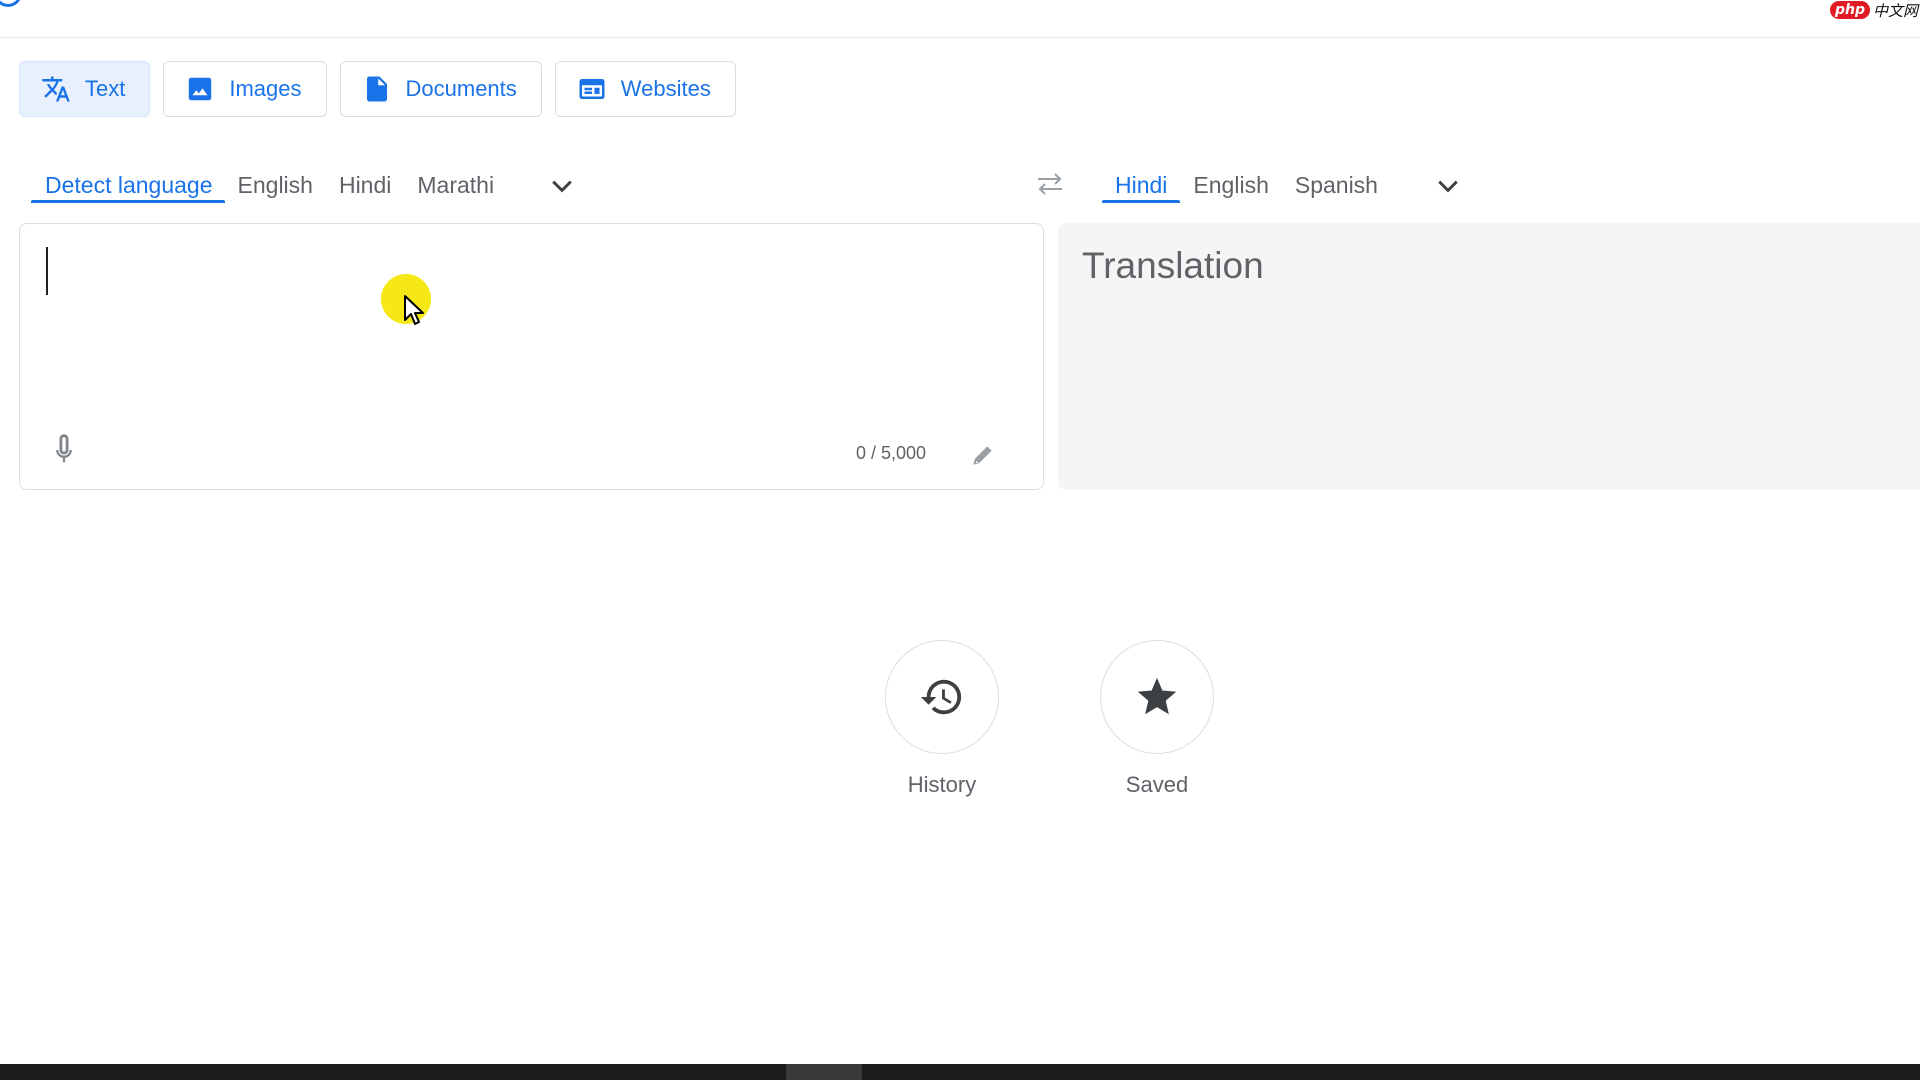 The width and height of the screenshot is (1920, 1080). I want to click on mode-tab-text: Text, so click(85, 89).